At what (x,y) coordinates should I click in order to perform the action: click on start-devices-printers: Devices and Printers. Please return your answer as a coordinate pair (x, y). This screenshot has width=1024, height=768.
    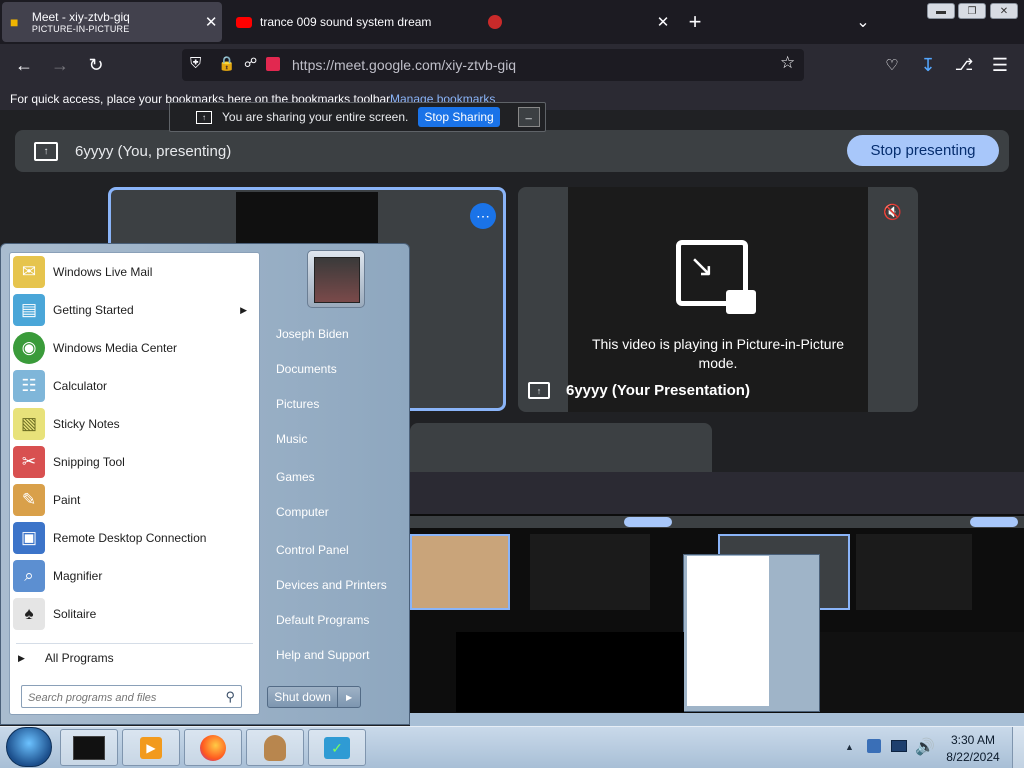
    Looking at the image, I should click on (331, 585).